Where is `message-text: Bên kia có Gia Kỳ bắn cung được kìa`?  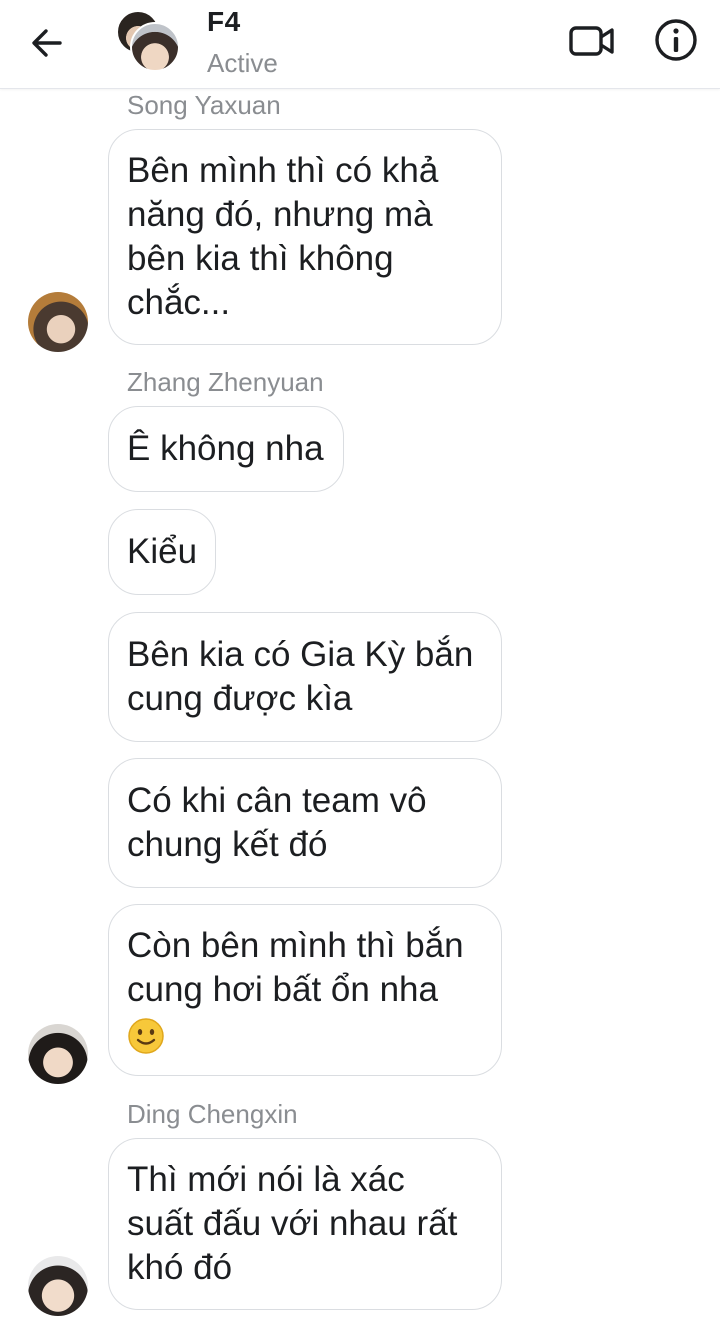 message-text: Bên kia có Gia Kỳ bắn cung được kìa is located at coordinates (300, 676).